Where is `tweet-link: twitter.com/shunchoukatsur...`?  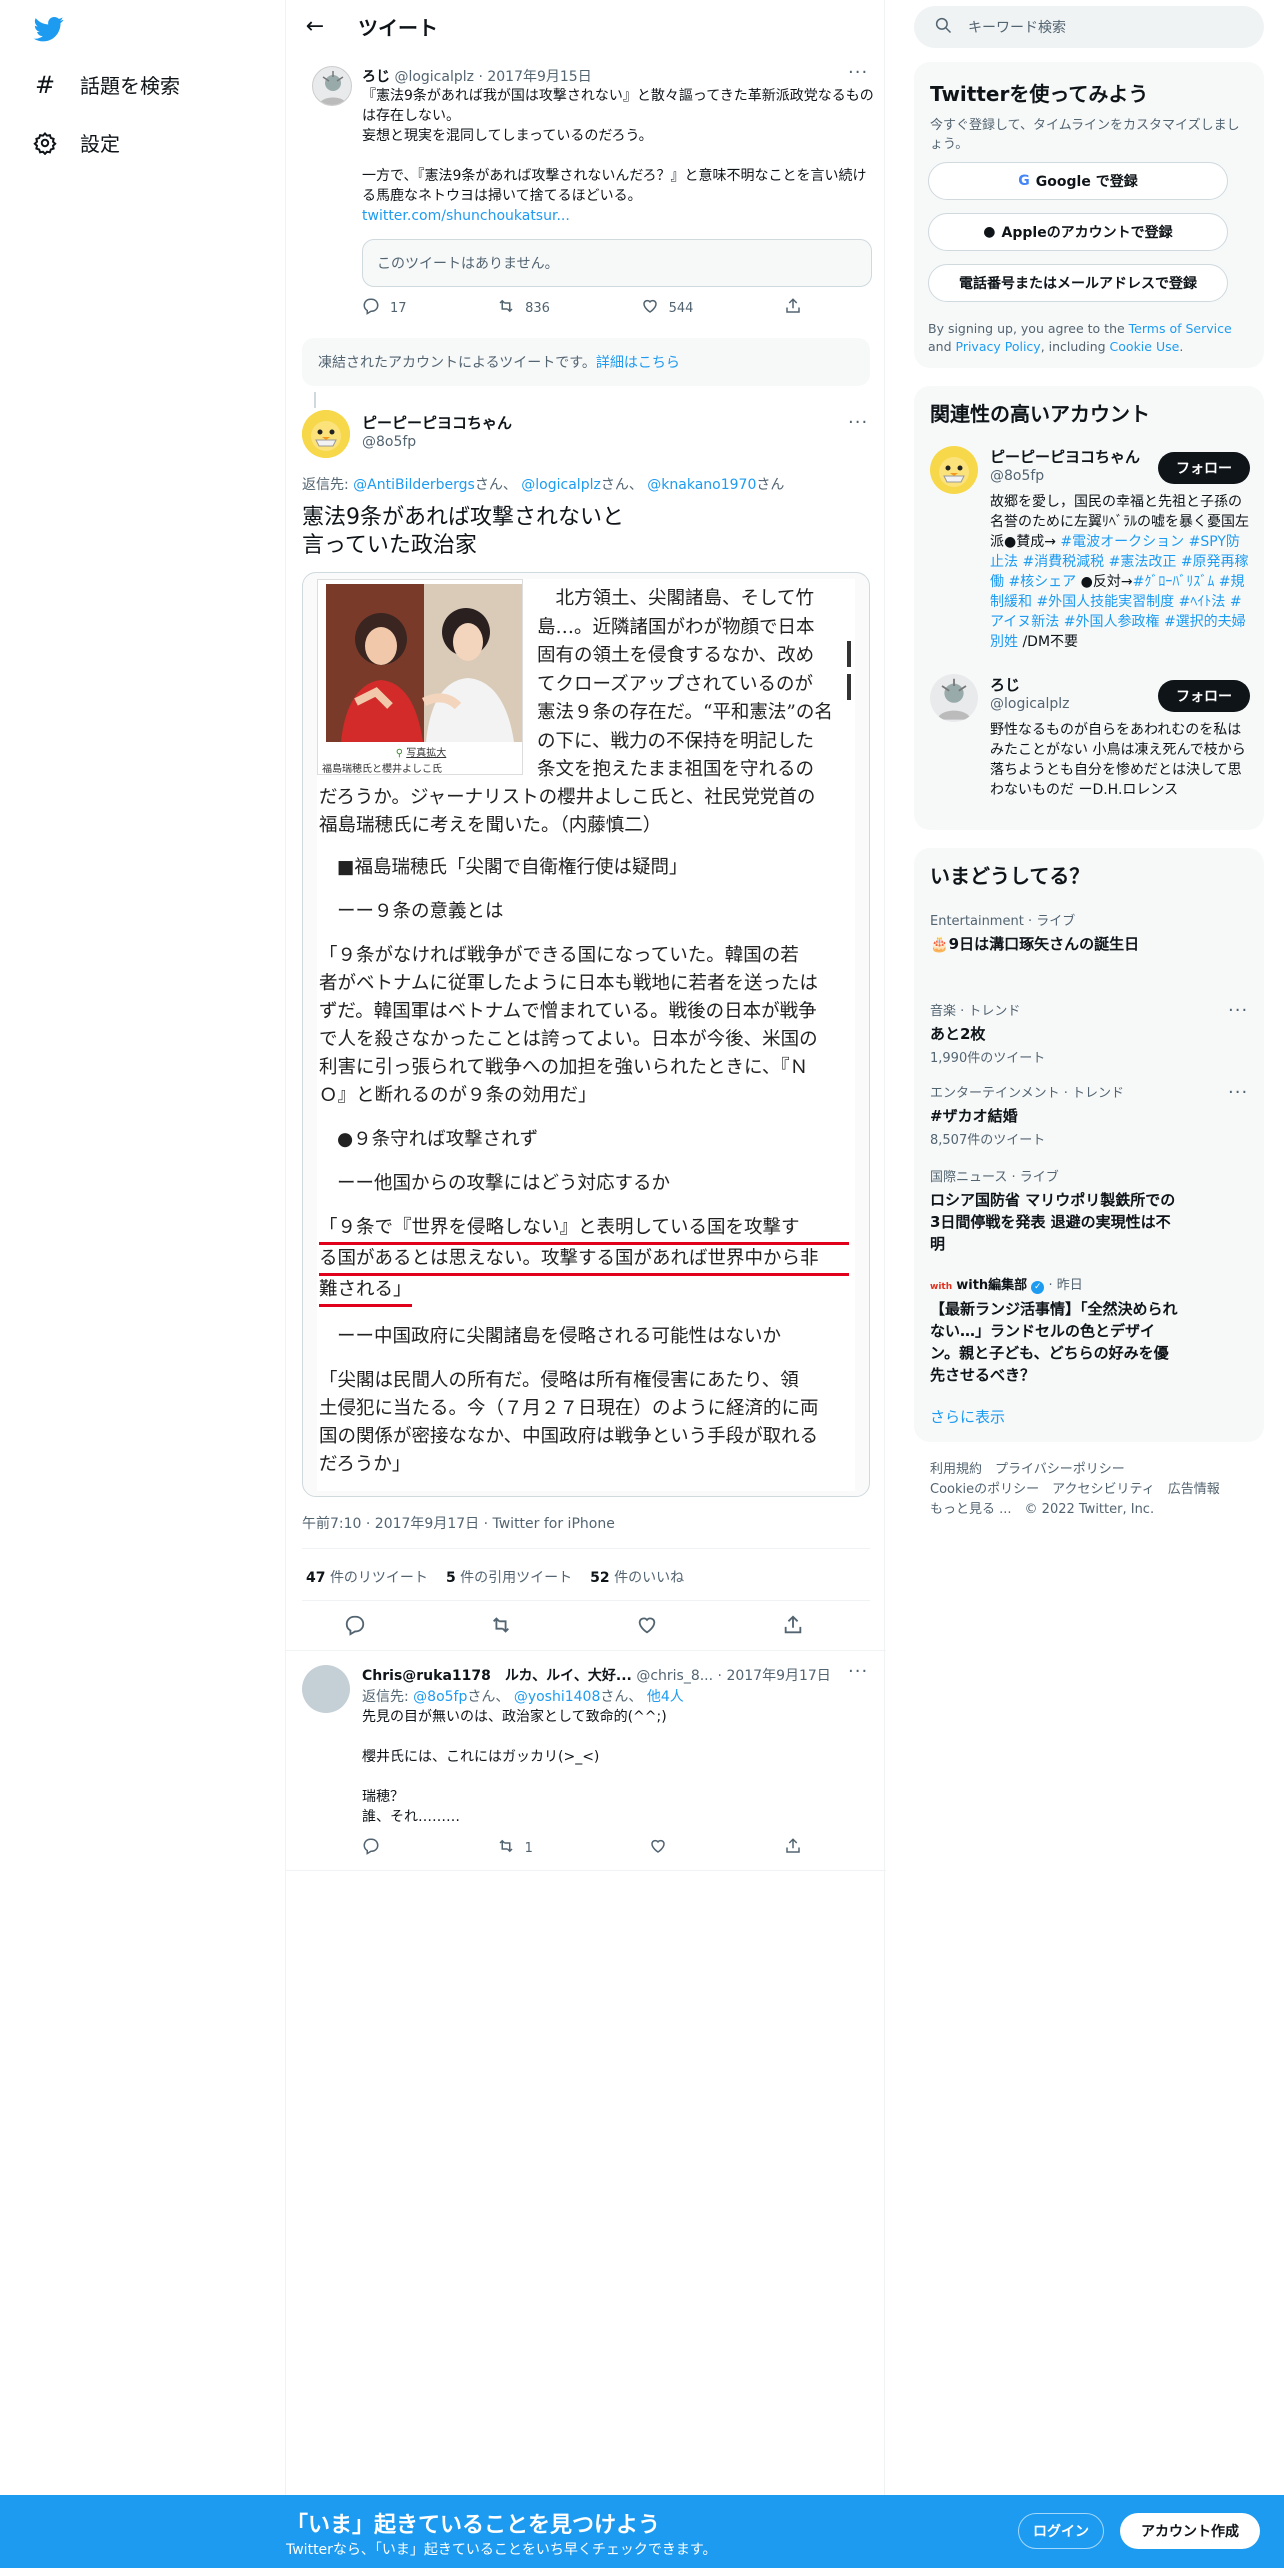
tweet-link: twitter.com/shunchoukatsur... is located at coordinates (618, 216).